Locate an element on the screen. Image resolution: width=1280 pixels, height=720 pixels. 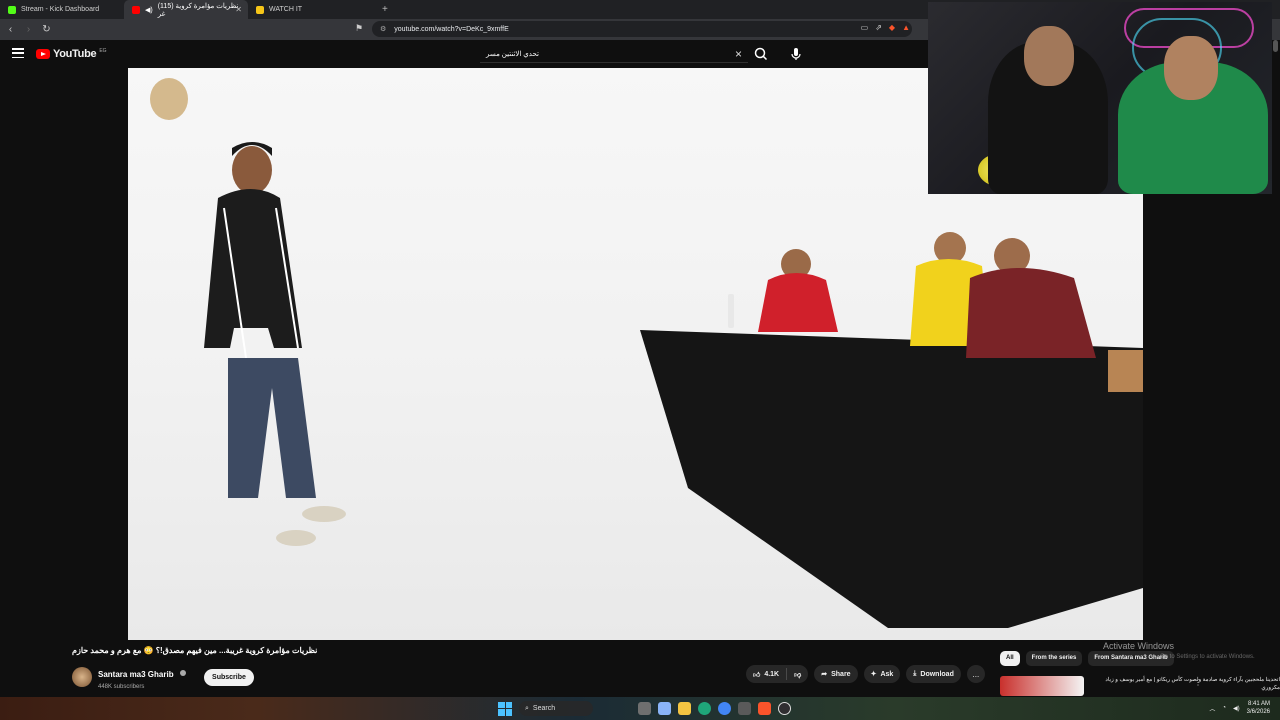
url-text: youtube.com/watch?v=DeKc_9xmffE is located at coordinates (451, 29).